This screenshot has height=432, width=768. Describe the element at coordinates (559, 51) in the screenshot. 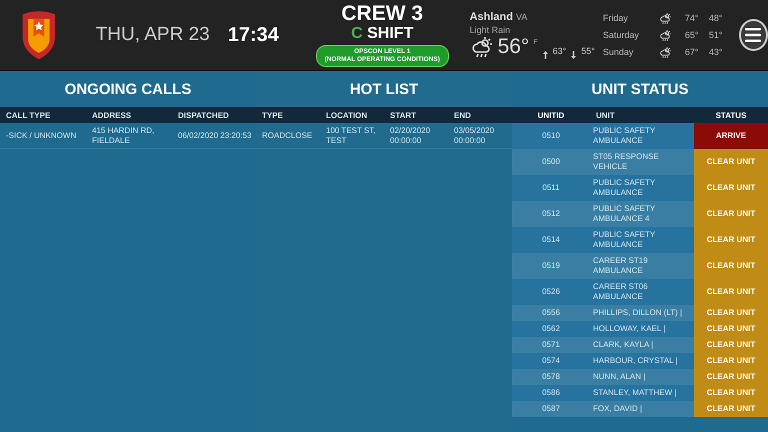

I see `high-temperature: 63°` at that location.